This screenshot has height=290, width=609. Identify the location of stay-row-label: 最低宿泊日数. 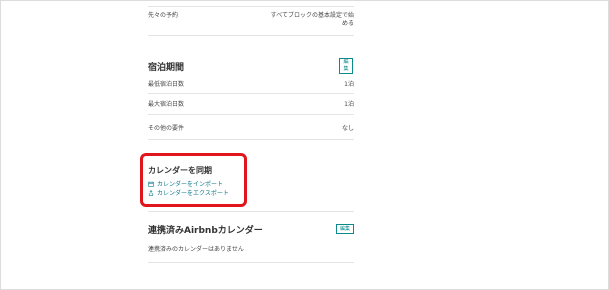
(166, 84).